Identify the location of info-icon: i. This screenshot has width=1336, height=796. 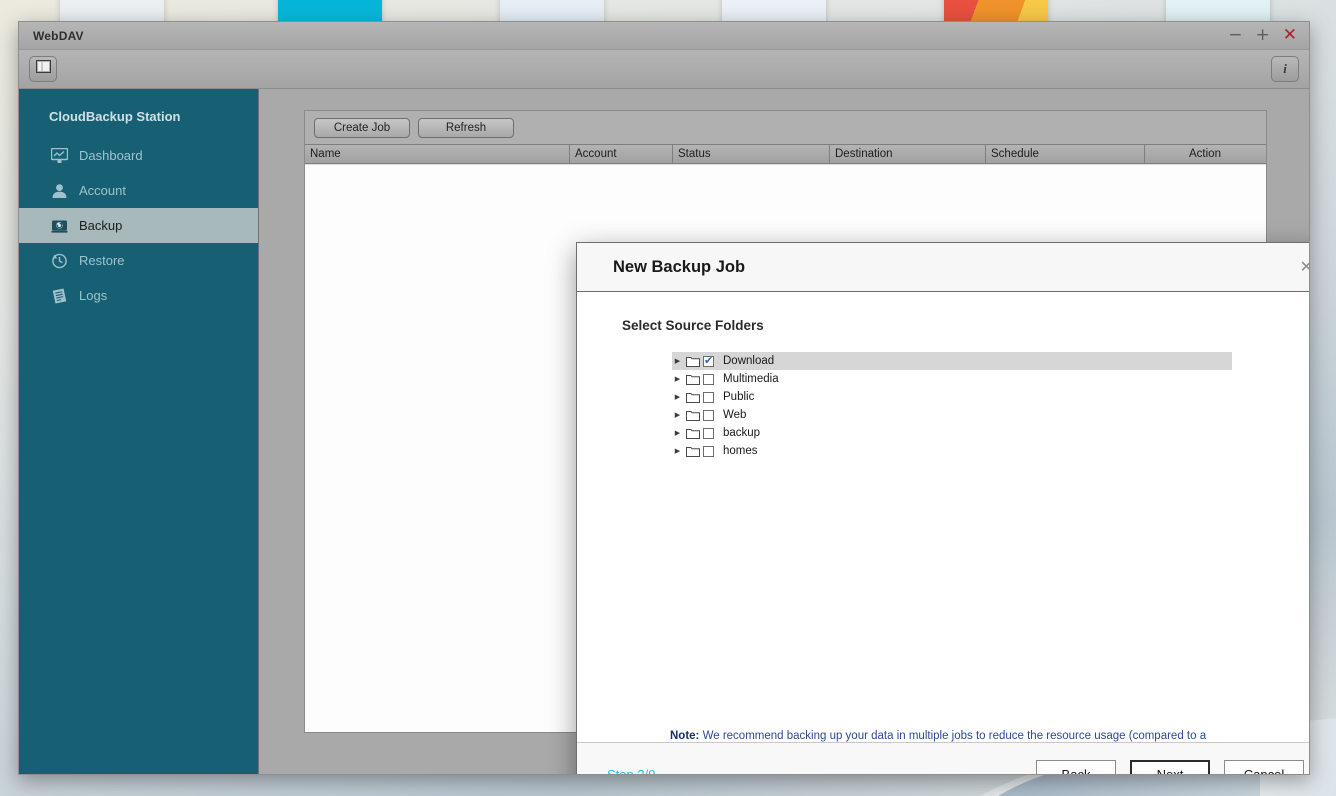
(1285, 68).